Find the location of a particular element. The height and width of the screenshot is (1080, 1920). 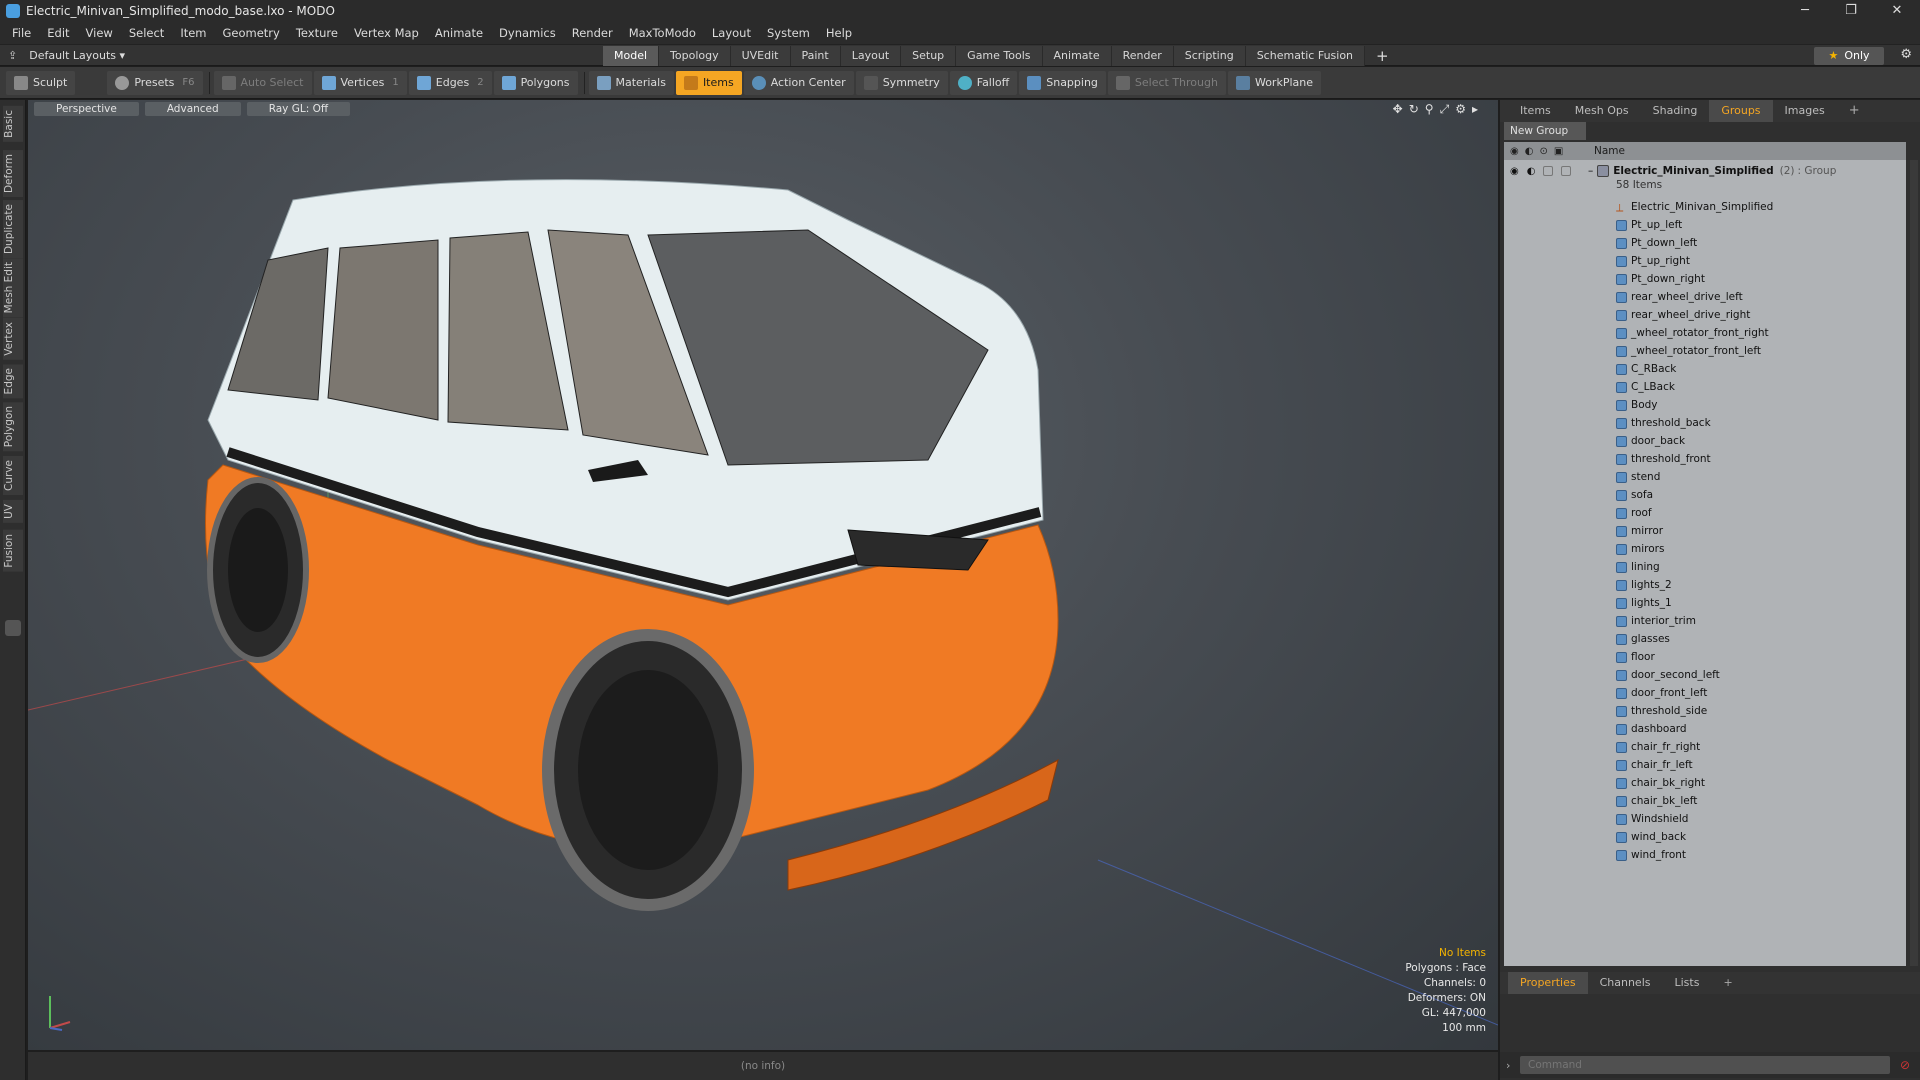

menu-animate: Animate is located at coordinates (459, 33).